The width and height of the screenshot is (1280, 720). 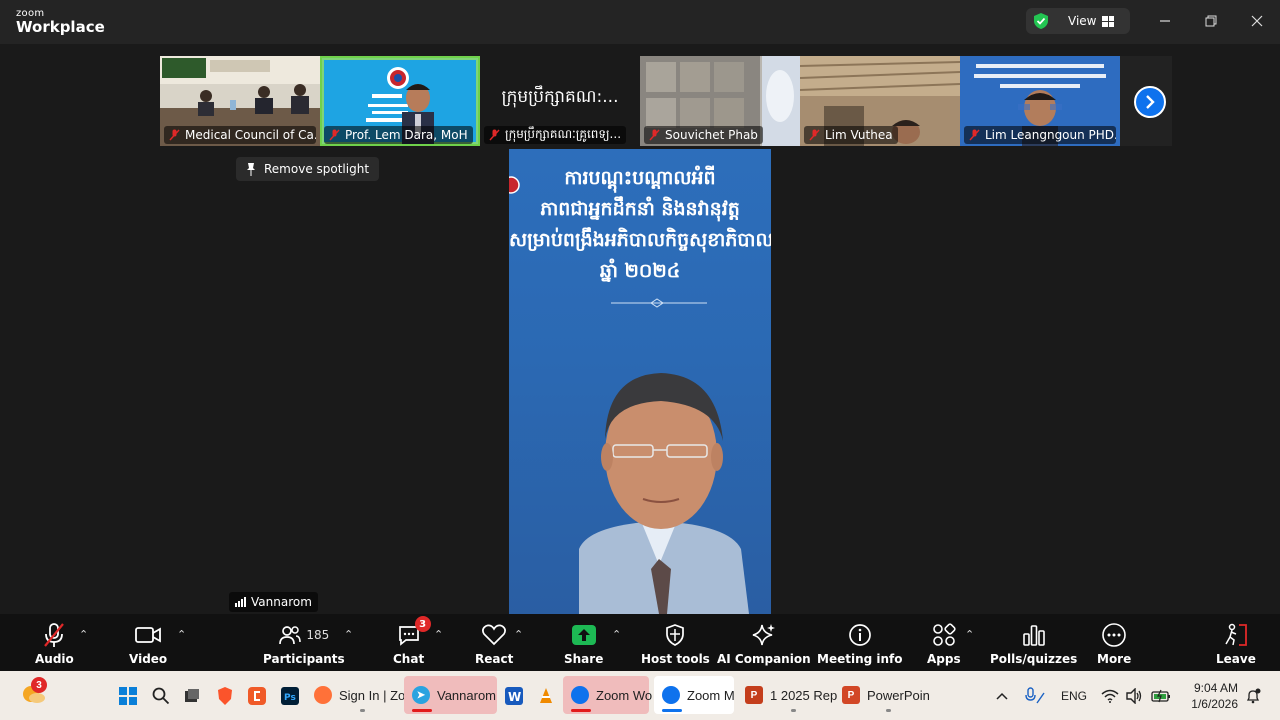 I want to click on gallery-grid-icon, so click(x=1108, y=21).